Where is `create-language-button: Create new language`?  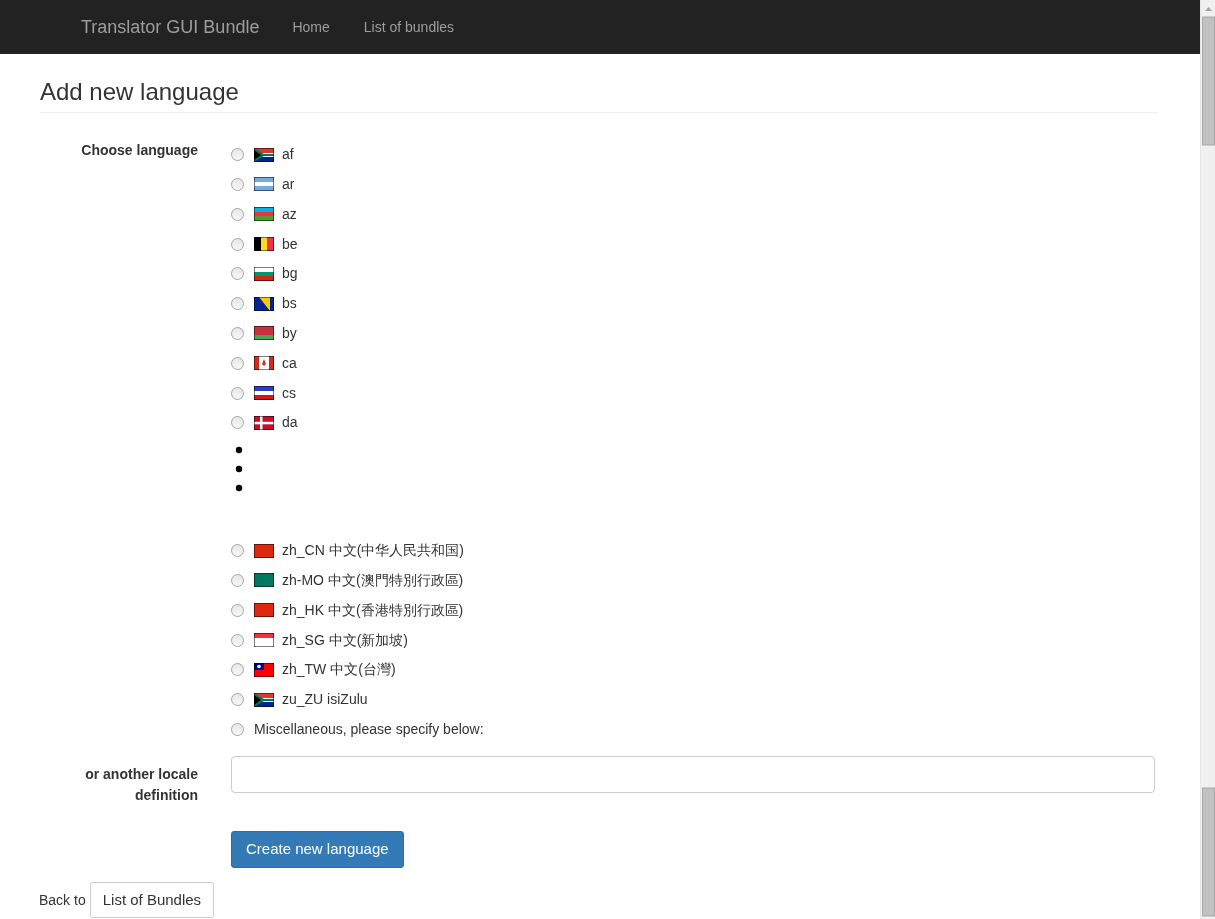
create-language-button: Create new language is located at coordinates (317, 849).